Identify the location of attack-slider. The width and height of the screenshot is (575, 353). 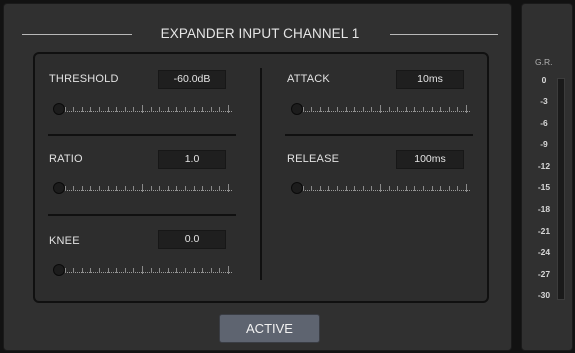
(380, 111).